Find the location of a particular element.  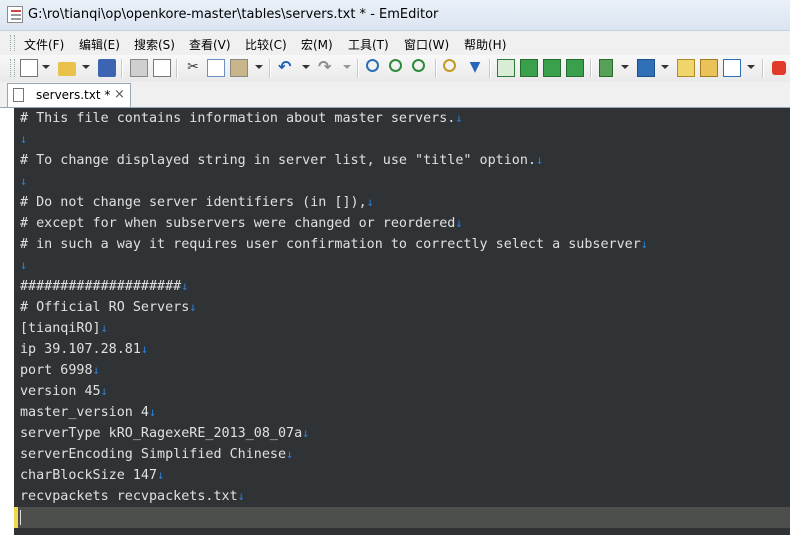

text-line: serverType kRO_RagexeRE_2013_08_07a↓ is located at coordinates (164, 433).